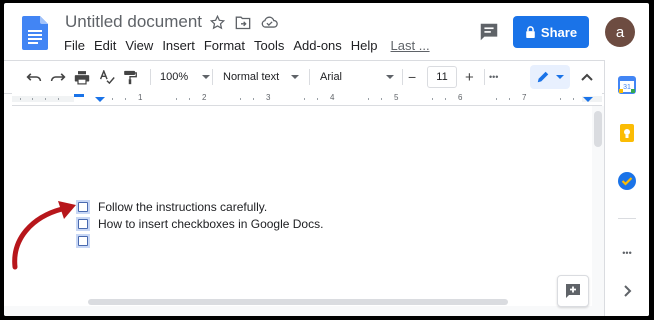 The width and height of the screenshot is (654, 320). What do you see at coordinates (412, 77) in the screenshot?
I see `decrease-font-size-button: −` at bounding box center [412, 77].